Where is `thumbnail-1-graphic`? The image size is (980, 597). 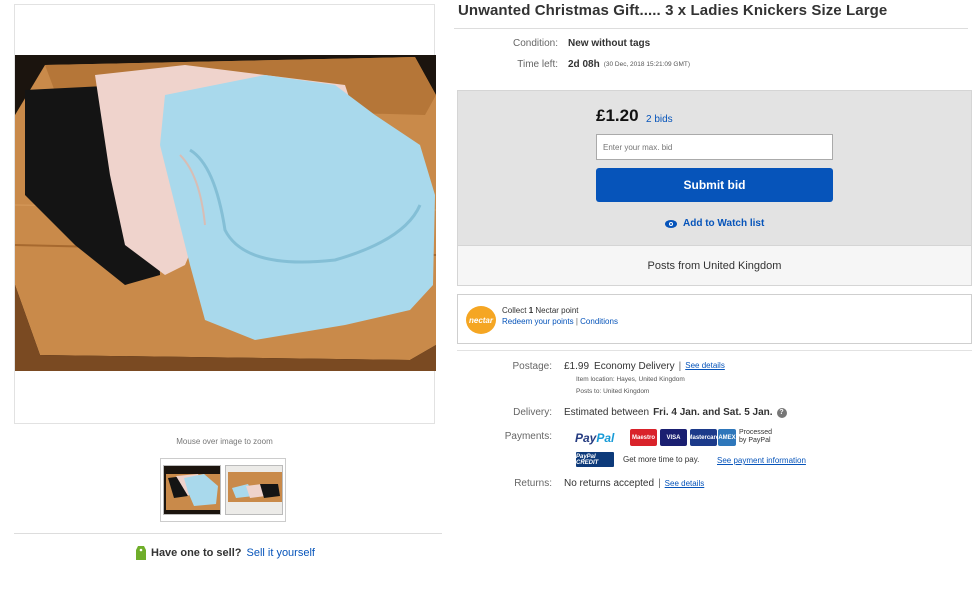 thumbnail-1-graphic is located at coordinates (192, 490).